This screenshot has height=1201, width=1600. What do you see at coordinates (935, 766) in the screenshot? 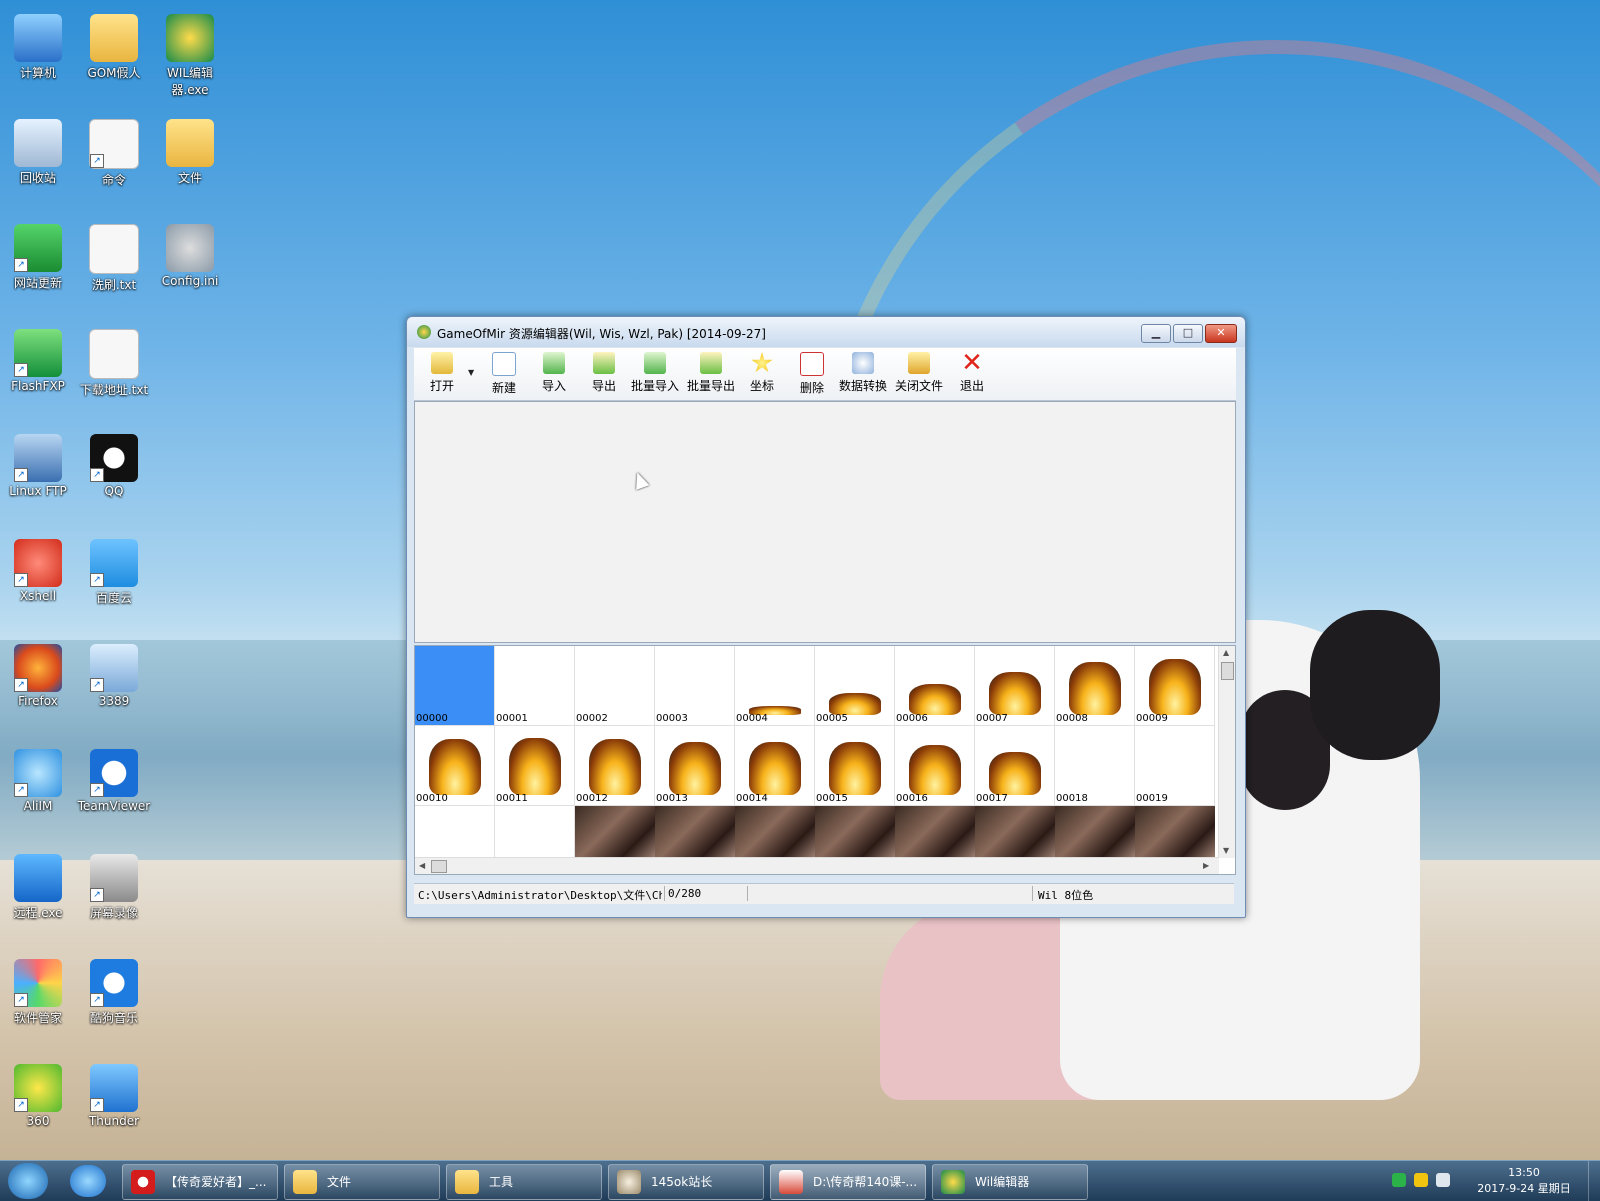
I see `thumbnail-cell: 00016` at bounding box center [935, 766].